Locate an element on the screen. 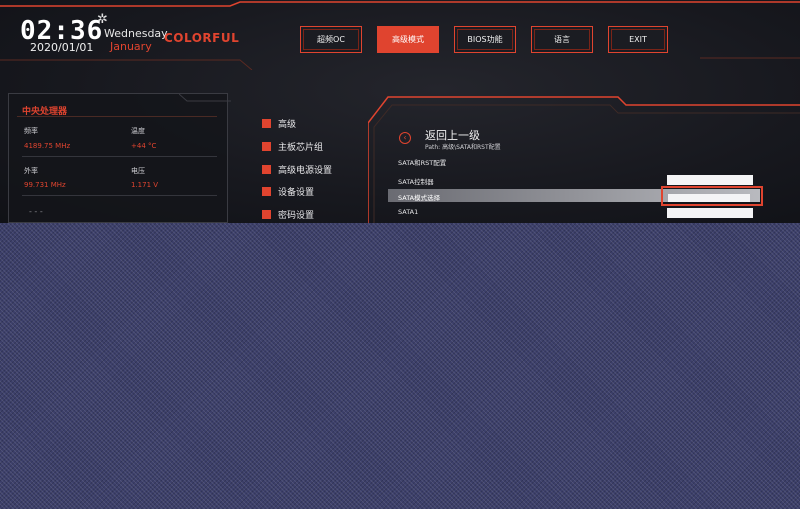  breadcrumb-path: Path: 高级\SATA和RST配置 is located at coordinates (463, 147).